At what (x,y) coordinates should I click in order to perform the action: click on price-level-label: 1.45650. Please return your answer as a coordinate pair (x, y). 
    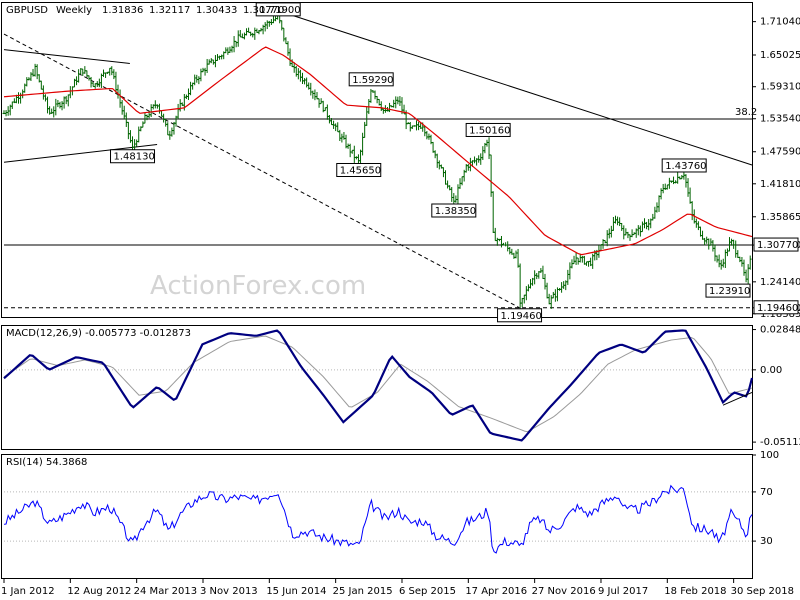
    Looking at the image, I should click on (360, 170).